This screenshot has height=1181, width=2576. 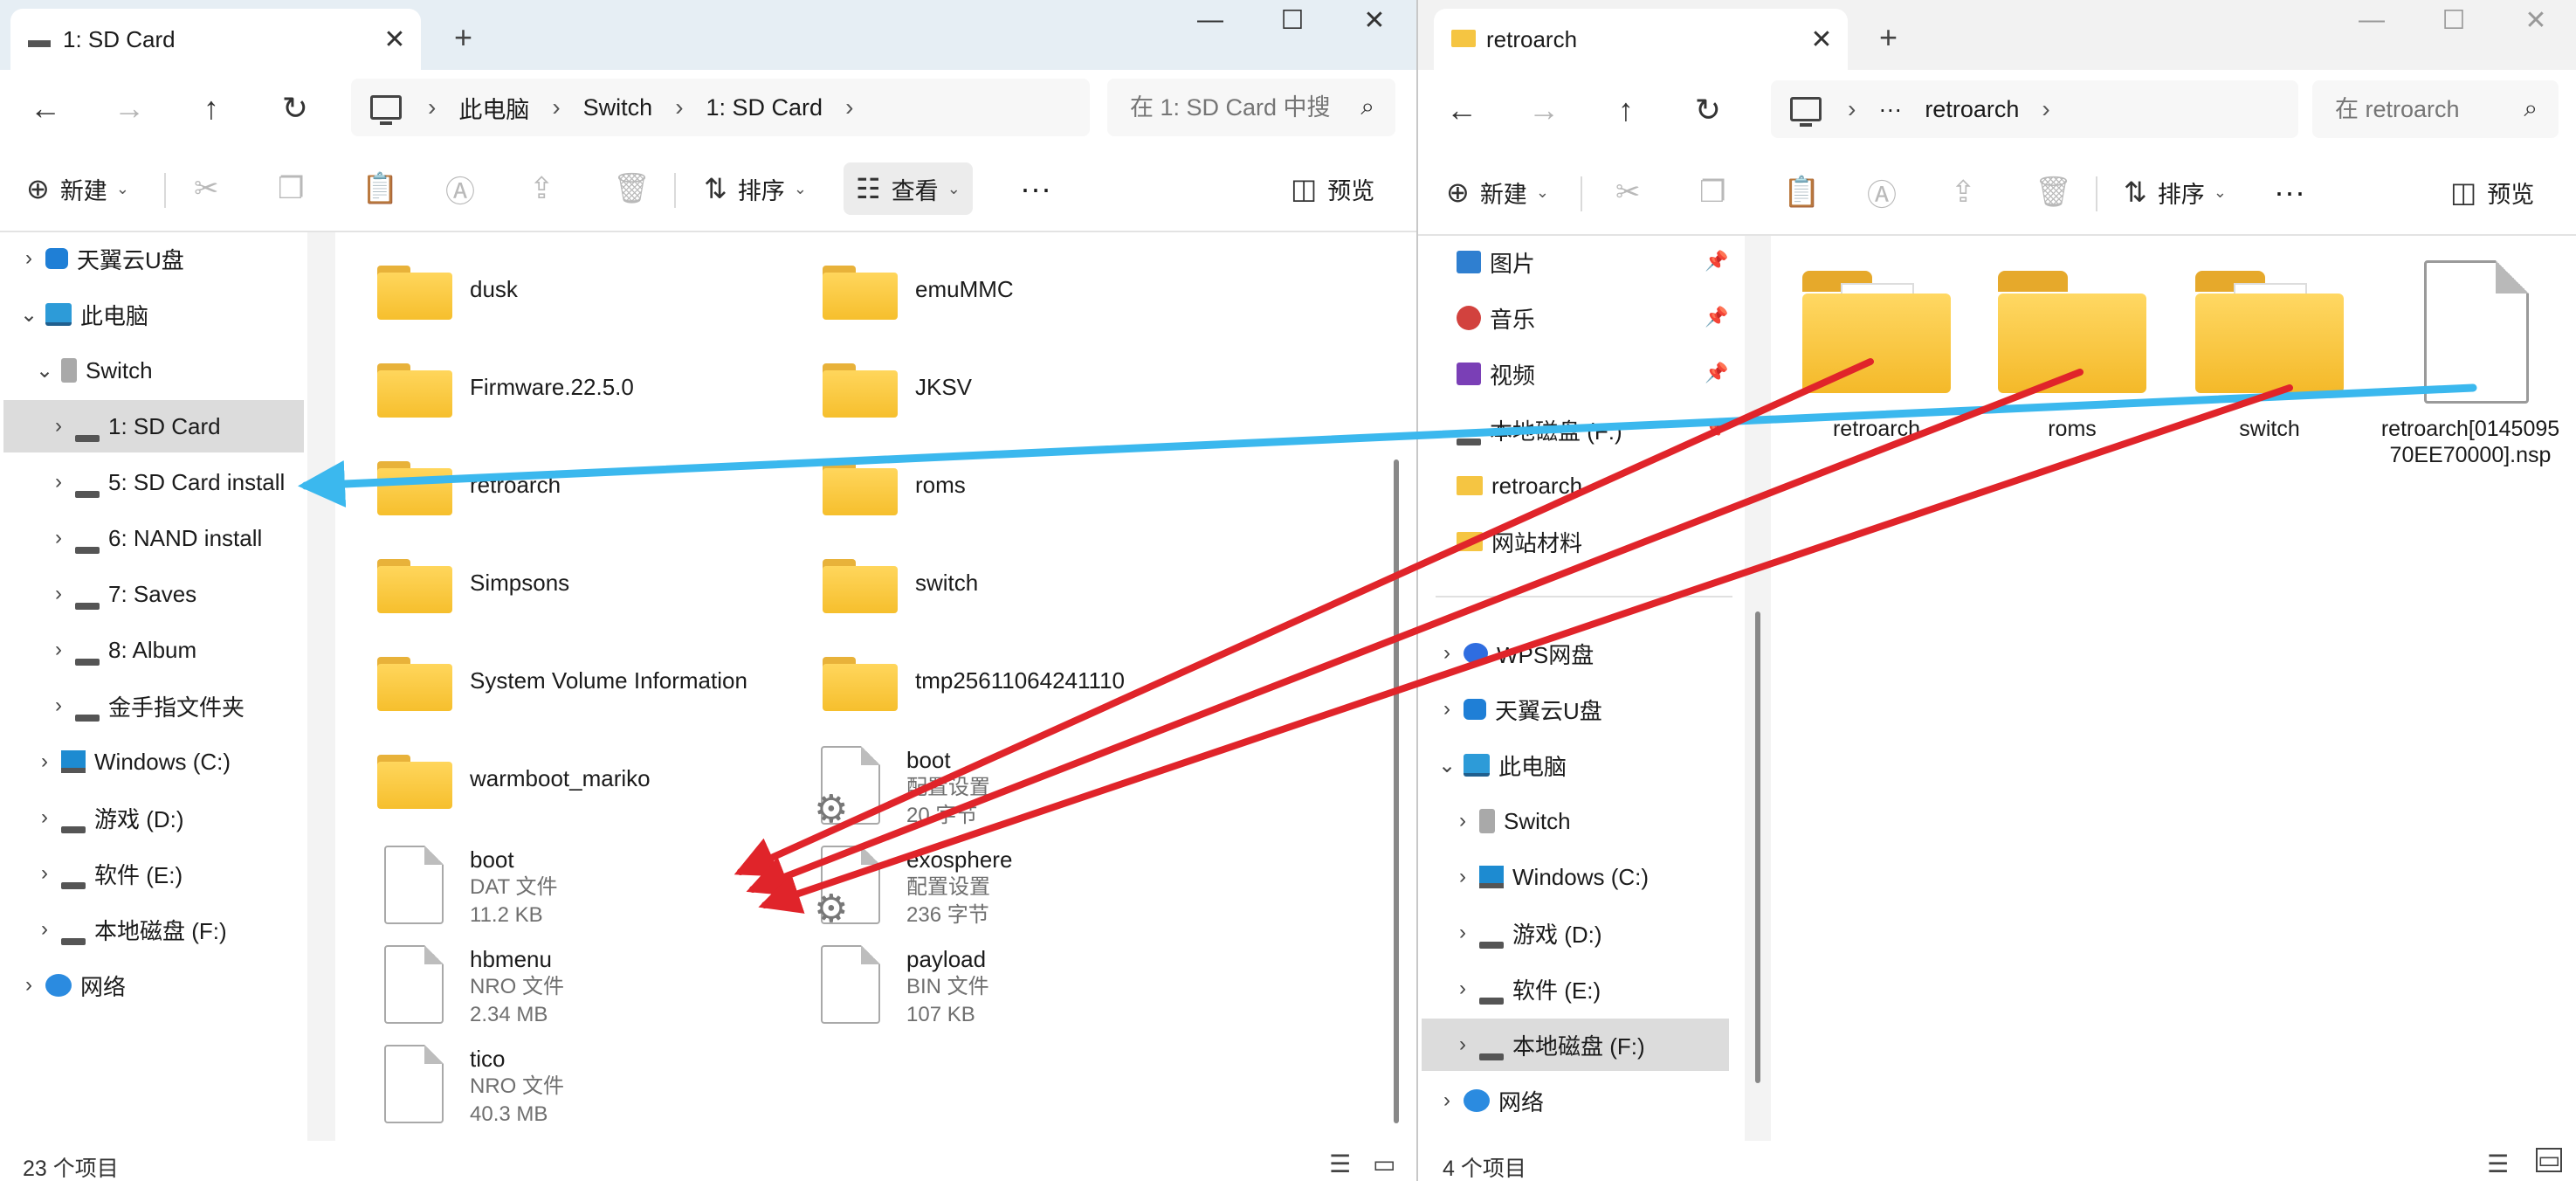 I want to click on delete-icon: 🗑, so click(x=632, y=189).